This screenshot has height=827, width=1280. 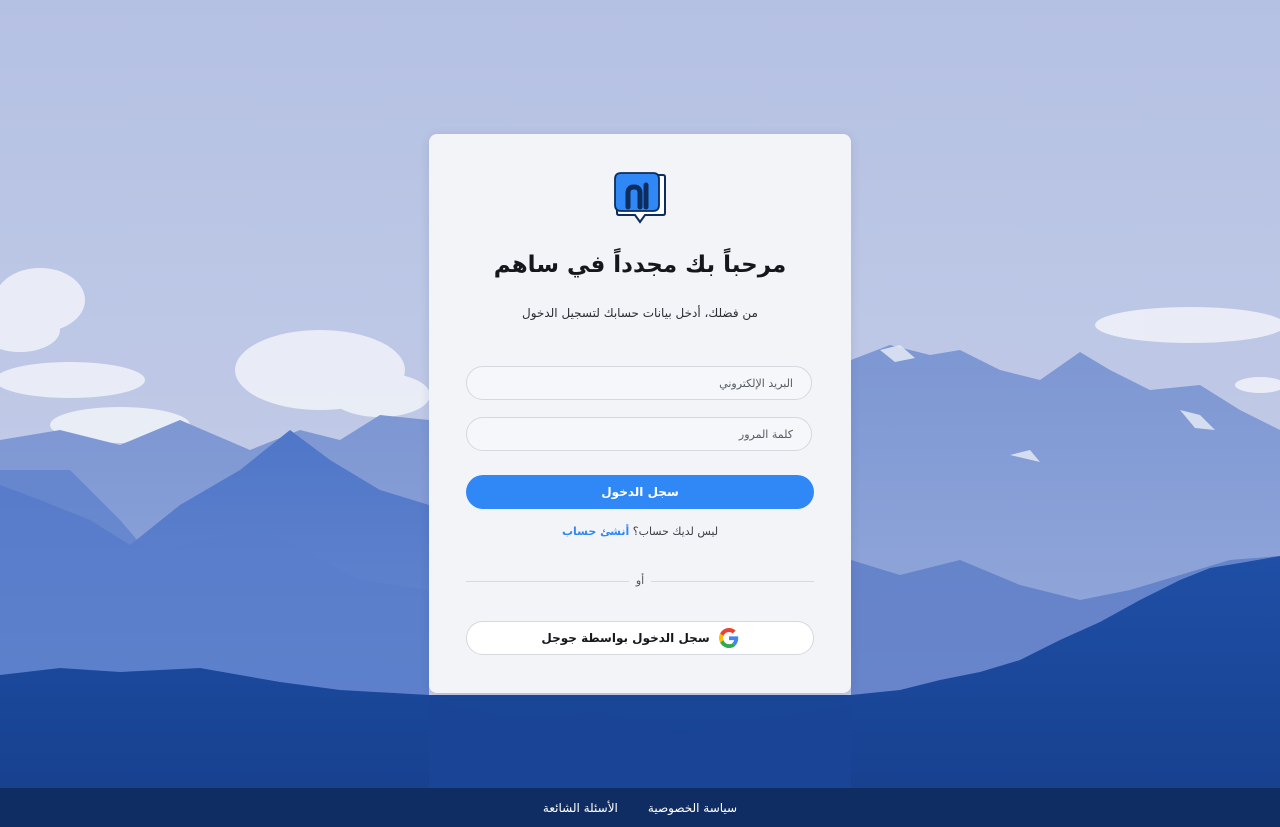 I want to click on email-field-container, so click(x=639, y=383).